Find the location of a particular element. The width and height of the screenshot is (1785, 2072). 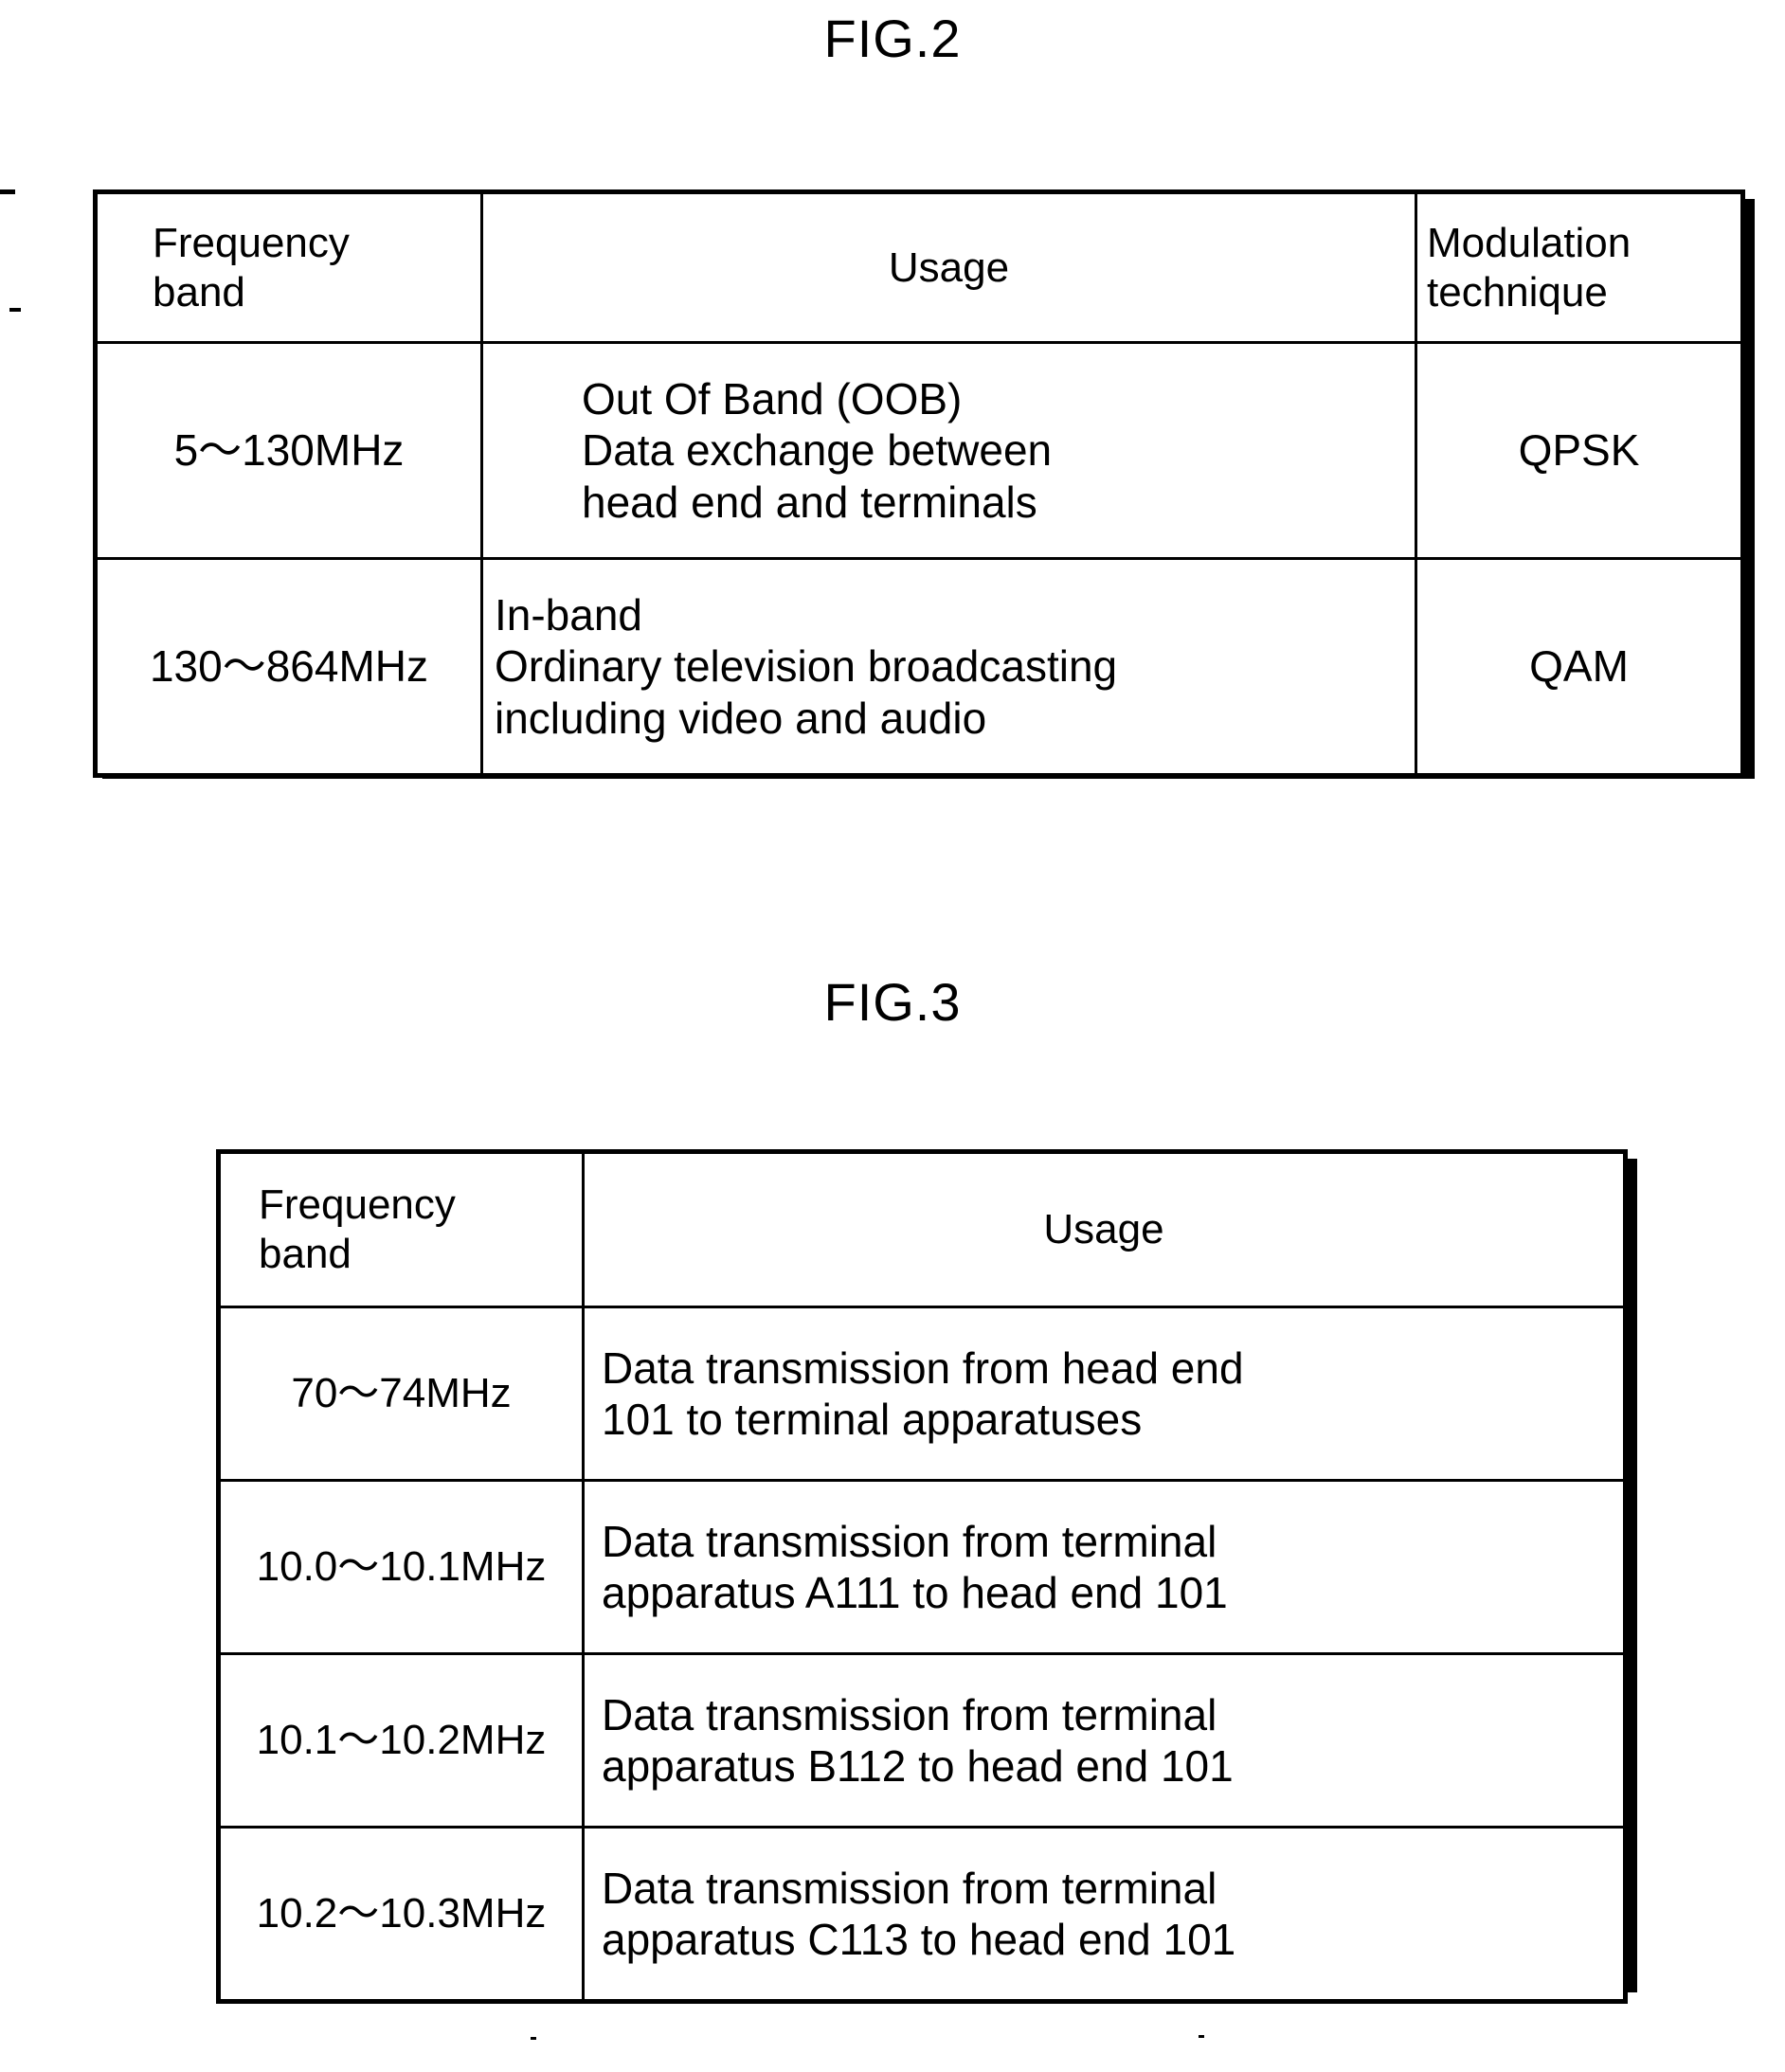

cell-frequency-band: 130〜864MHz is located at coordinates (288, 667).